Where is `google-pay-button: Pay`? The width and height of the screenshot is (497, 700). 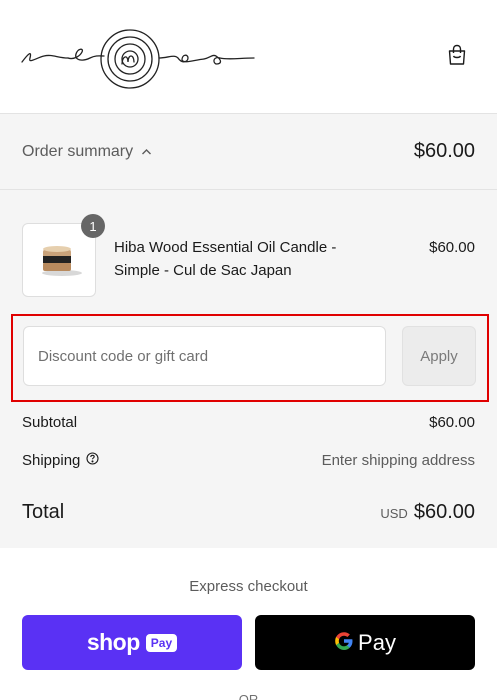 google-pay-button: Pay is located at coordinates (365, 642).